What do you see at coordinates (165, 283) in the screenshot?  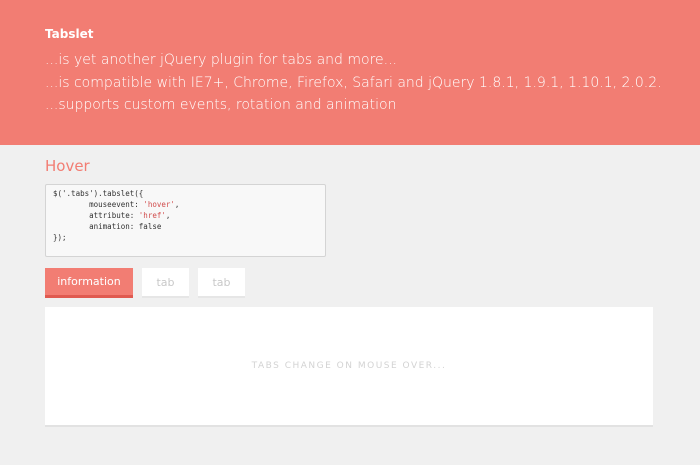 I see `tab-second: tab` at bounding box center [165, 283].